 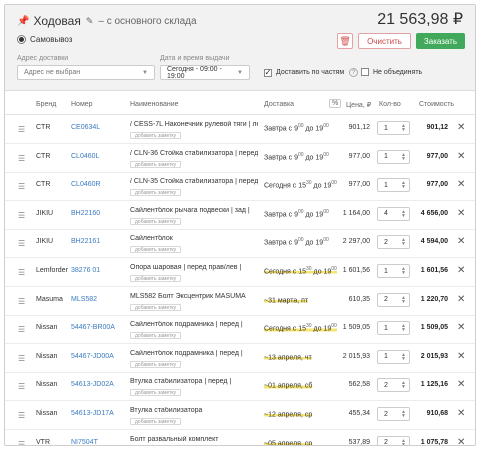 What do you see at coordinates (93, 327) in the screenshot?
I see `row-number-link: 54467-BR00A` at bounding box center [93, 327].